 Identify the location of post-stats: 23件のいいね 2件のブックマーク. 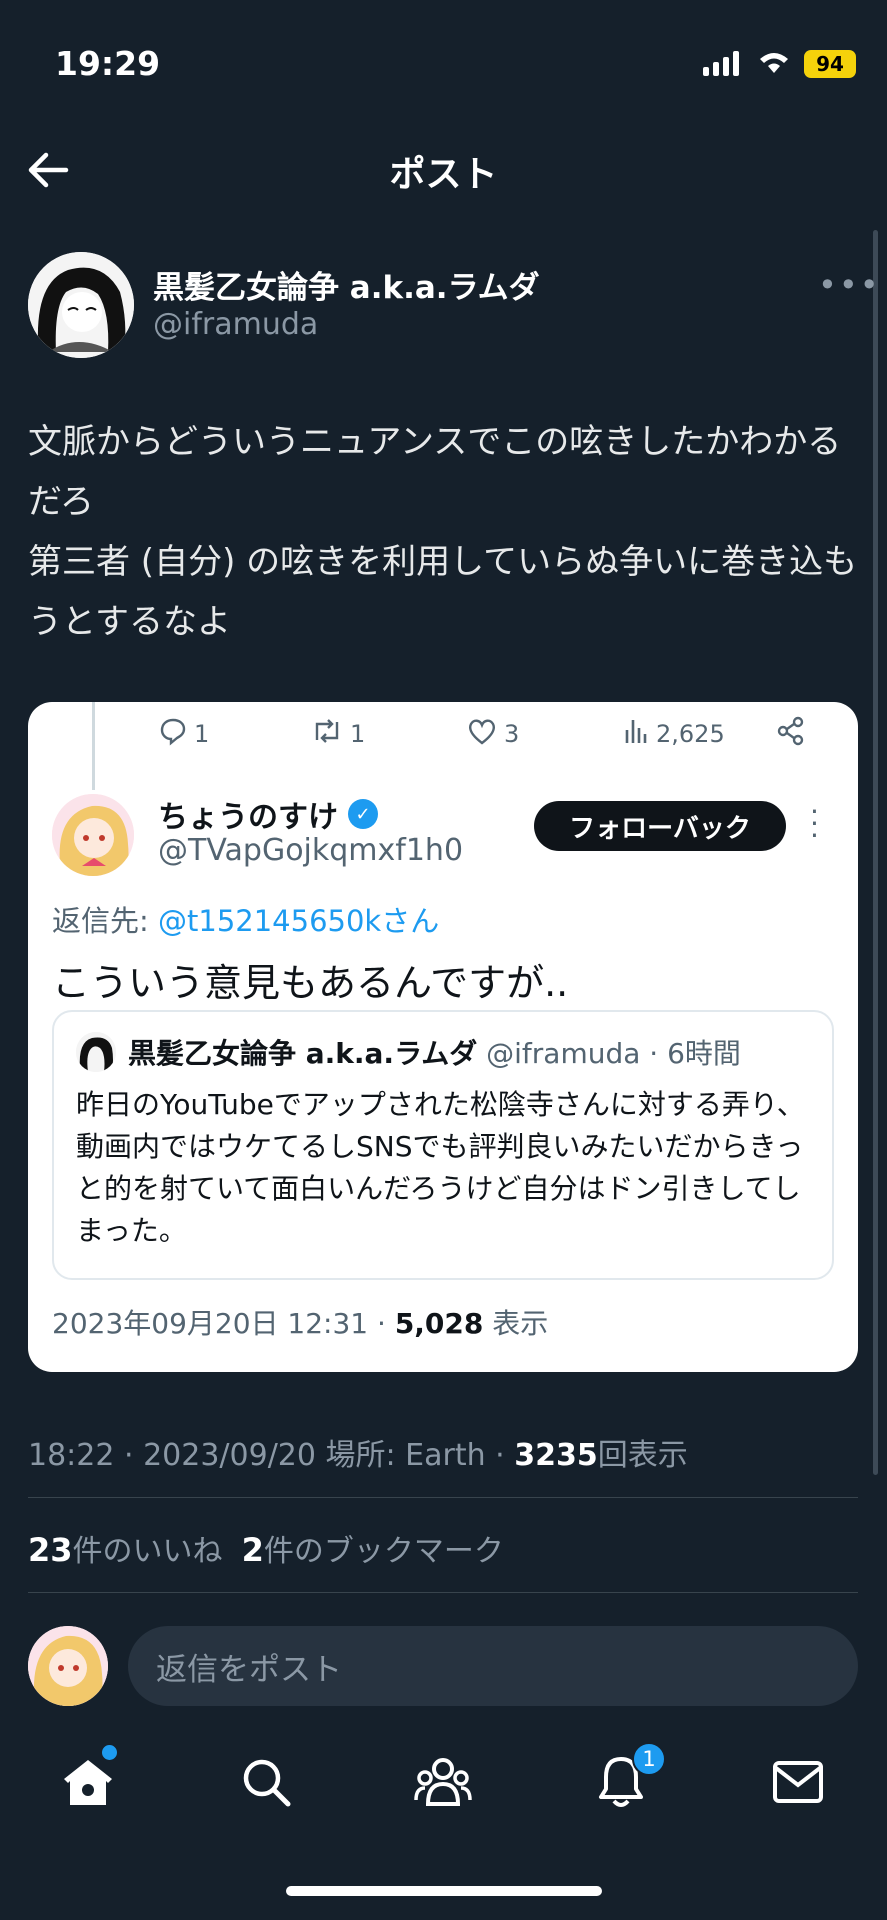
(266, 1548).